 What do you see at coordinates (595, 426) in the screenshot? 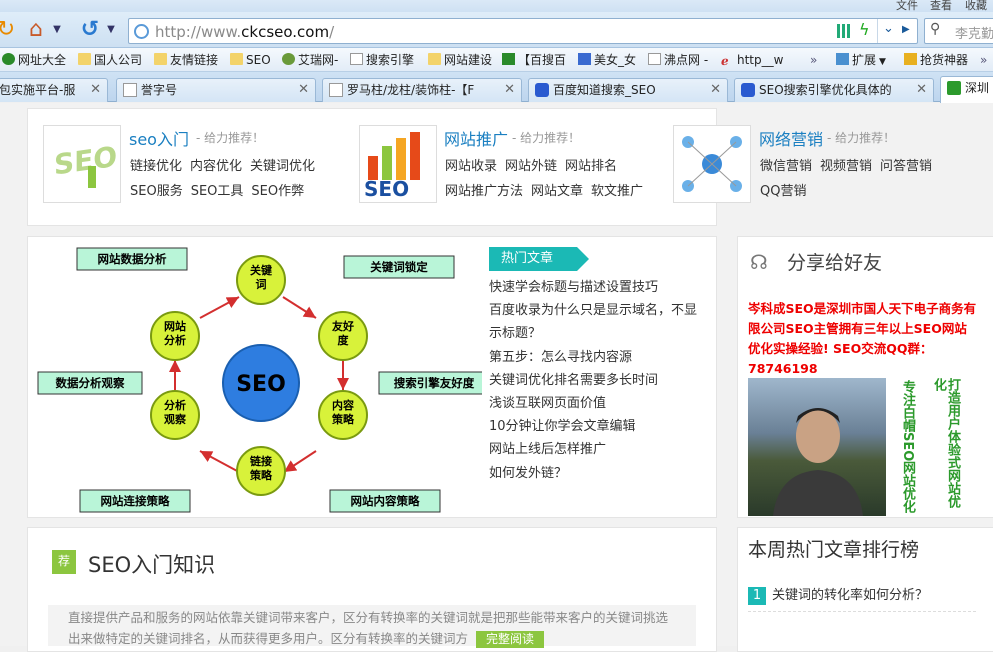
I see `hot-article-item: 10分钟让你学会文章编辑` at bounding box center [595, 426].